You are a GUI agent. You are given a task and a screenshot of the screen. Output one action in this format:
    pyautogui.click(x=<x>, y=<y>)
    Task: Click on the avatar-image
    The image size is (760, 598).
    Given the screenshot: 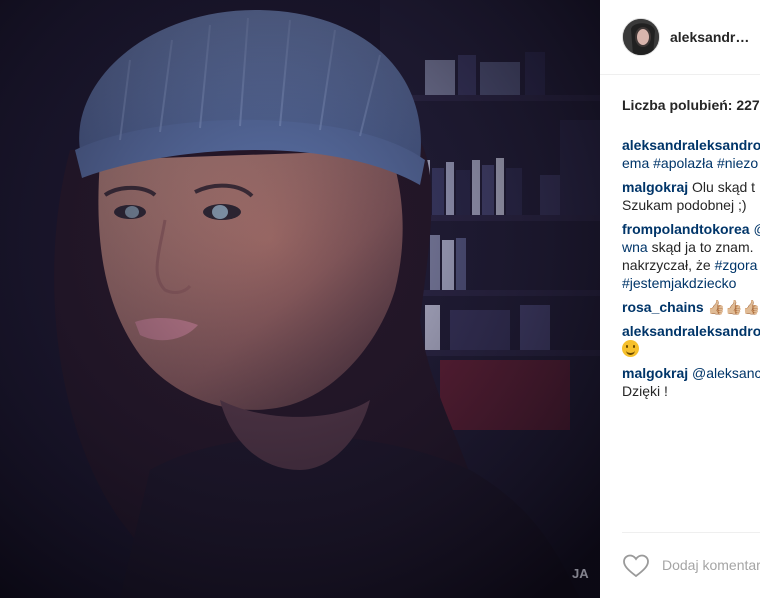 What is the action you would take?
    pyautogui.click(x=641, y=37)
    